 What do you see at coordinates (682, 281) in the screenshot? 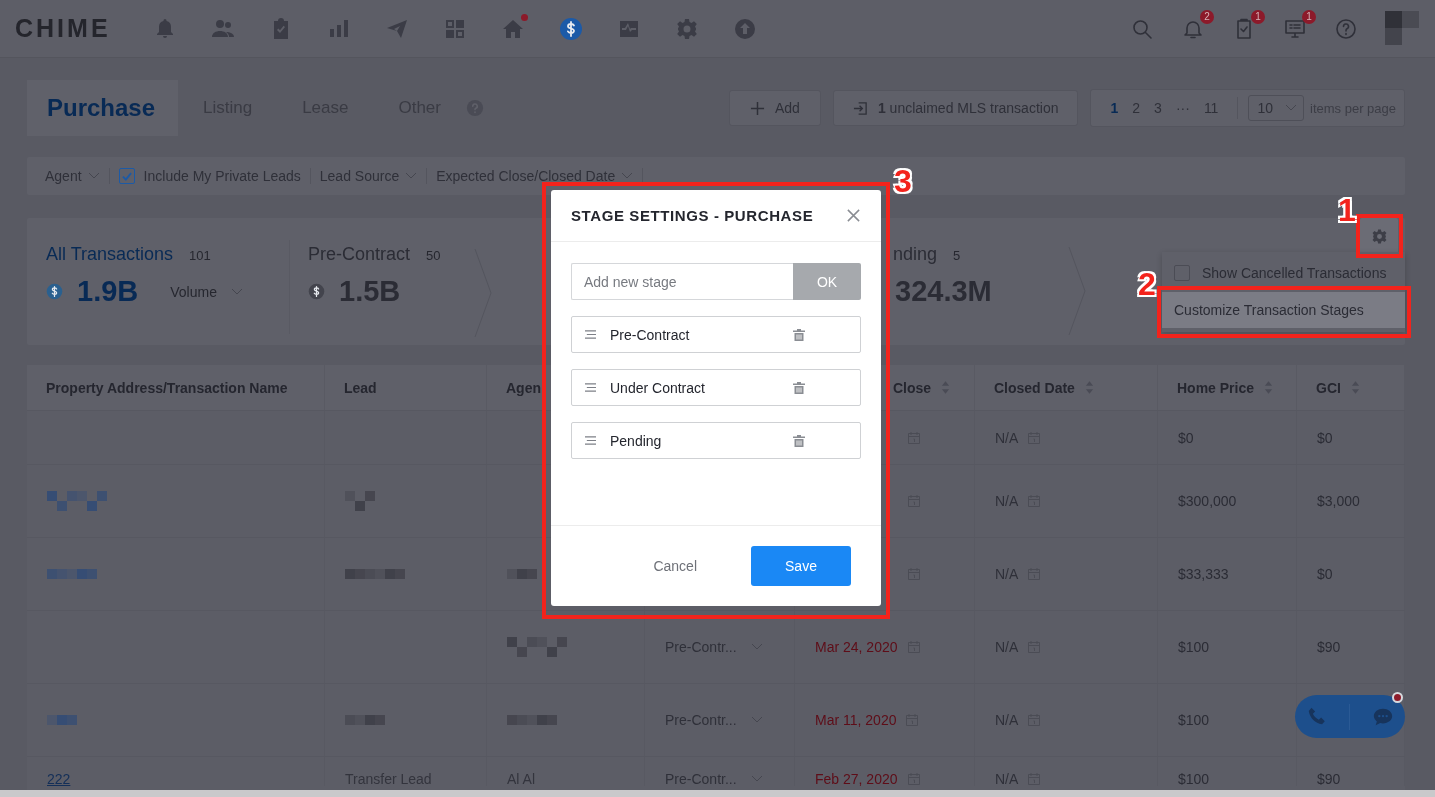
I see `new-stage-input: Add new stage` at bounding box center [682, 281].